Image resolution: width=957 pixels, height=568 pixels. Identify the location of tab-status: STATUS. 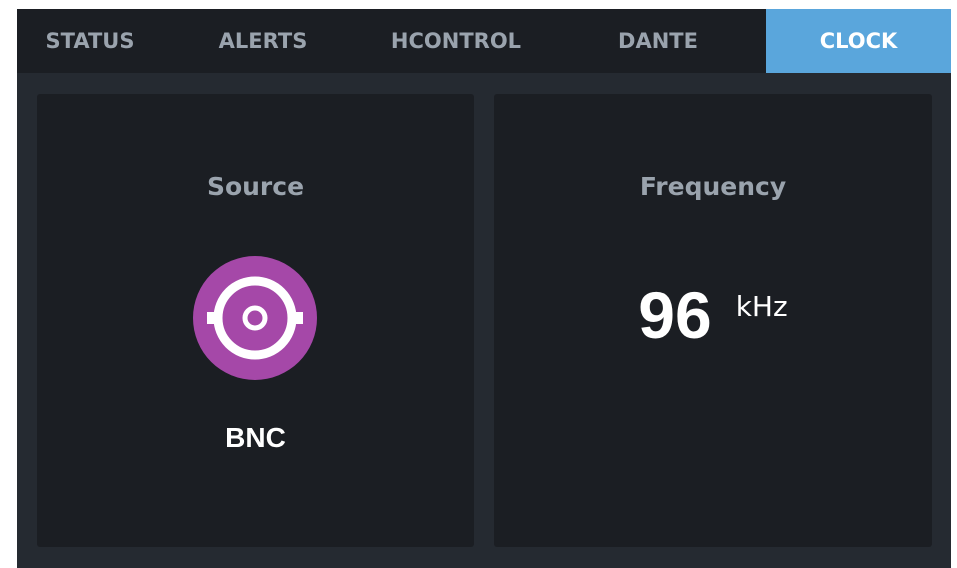
(90, 41).